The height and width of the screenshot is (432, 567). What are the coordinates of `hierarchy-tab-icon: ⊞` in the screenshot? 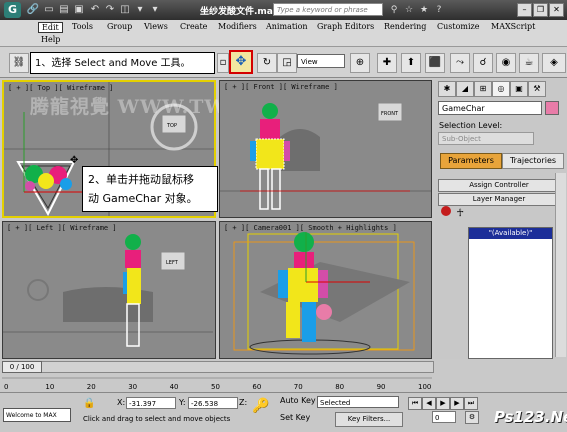 It's located at (483, 89).